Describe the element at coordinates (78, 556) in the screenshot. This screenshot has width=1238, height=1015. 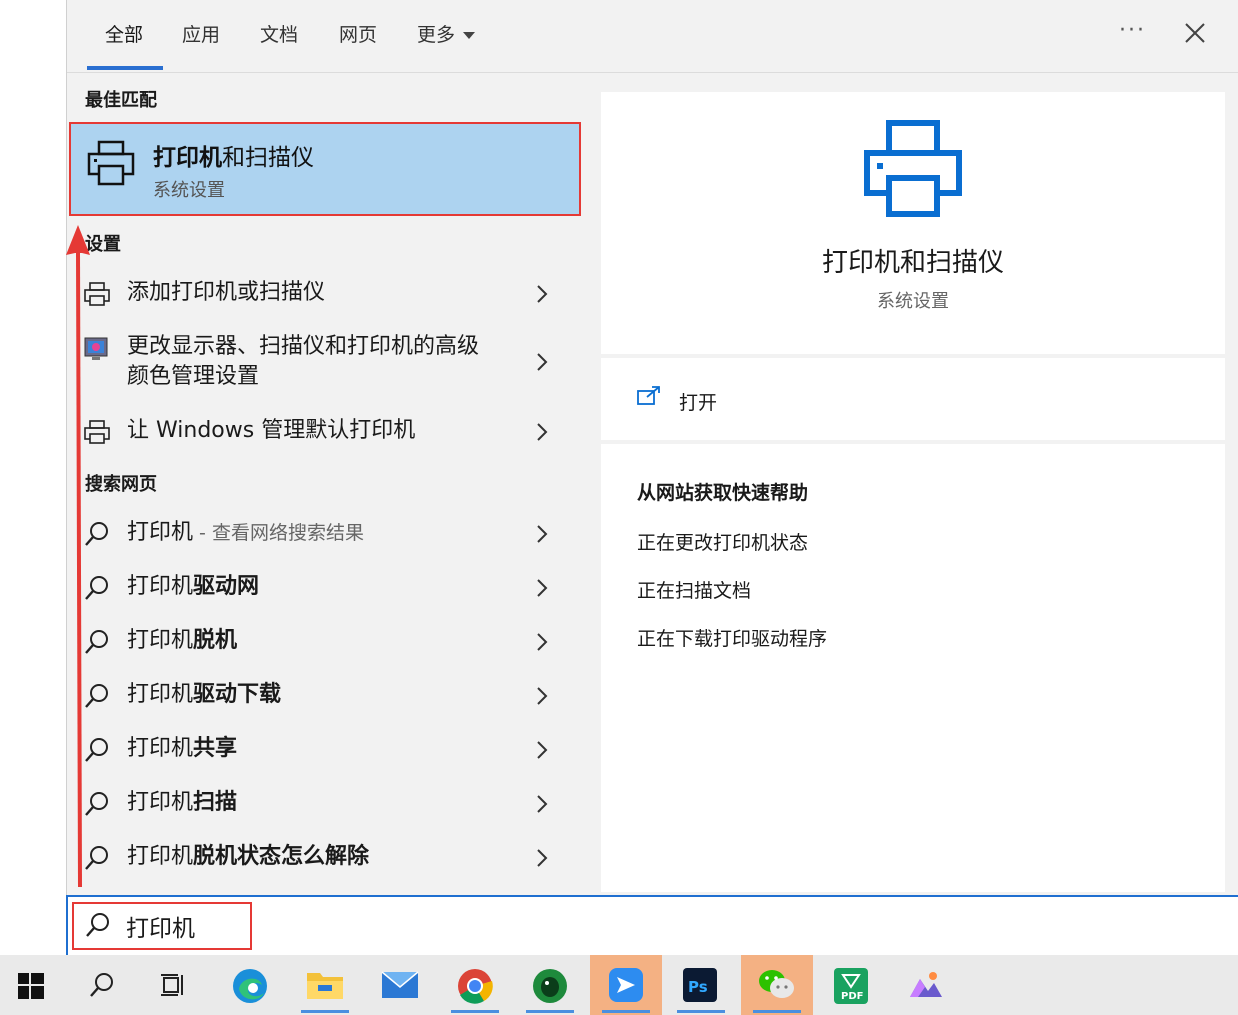
I see `annotation-arrow` at that location.